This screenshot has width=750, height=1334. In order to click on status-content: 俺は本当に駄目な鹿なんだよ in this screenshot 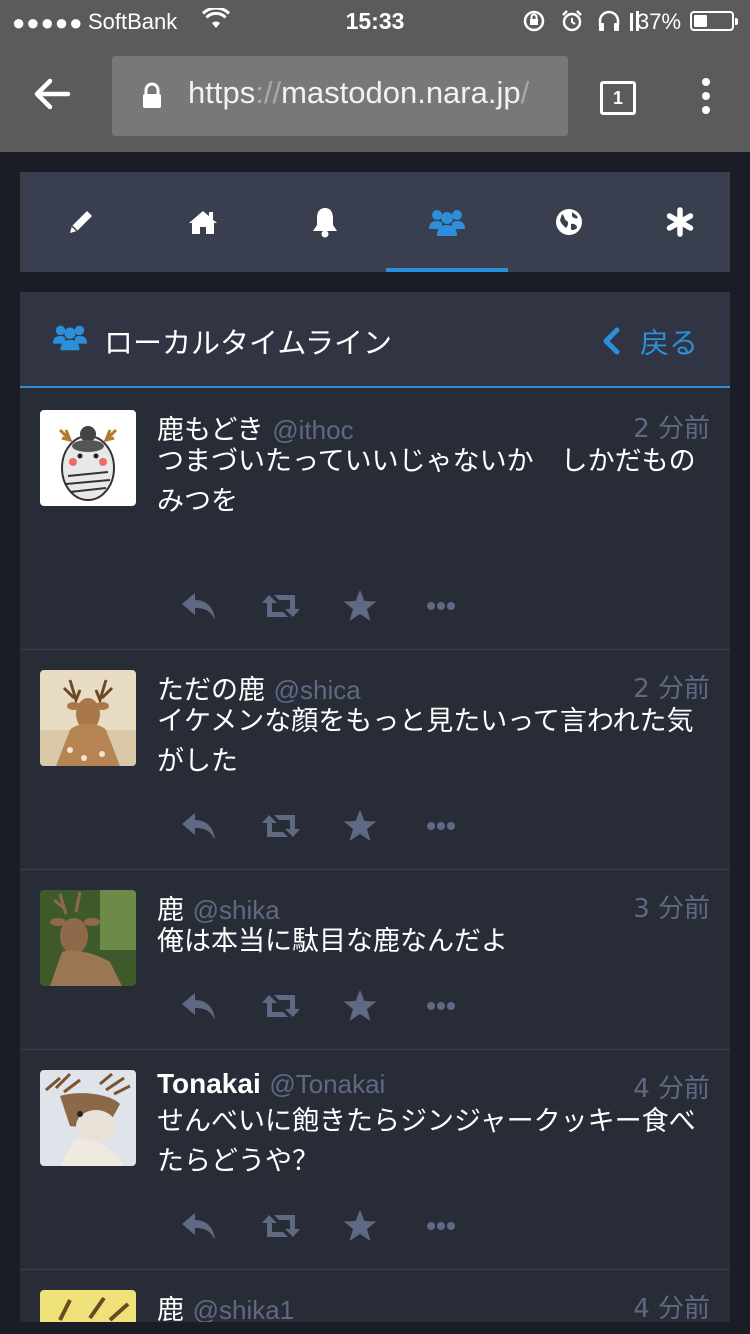, I will do `click(332, 941)`.